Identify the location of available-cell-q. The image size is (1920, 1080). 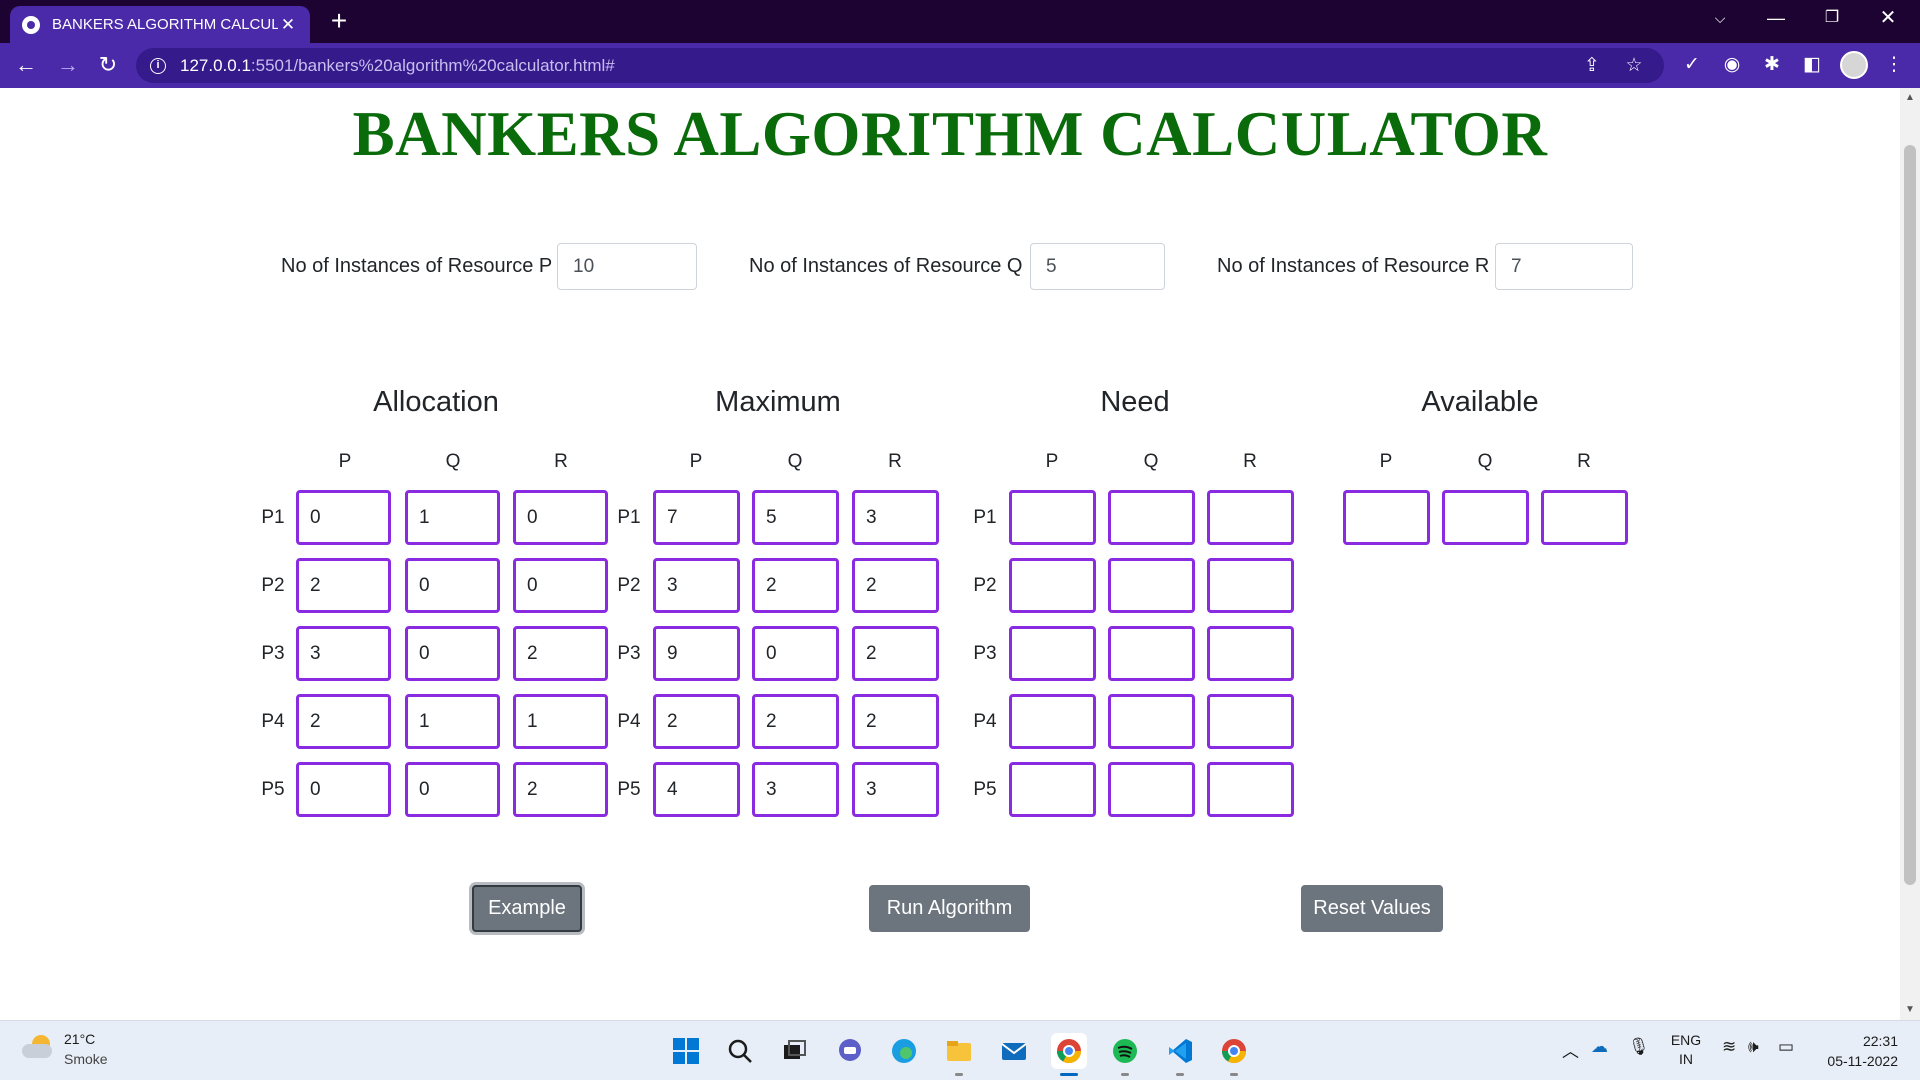
(1485, 517).